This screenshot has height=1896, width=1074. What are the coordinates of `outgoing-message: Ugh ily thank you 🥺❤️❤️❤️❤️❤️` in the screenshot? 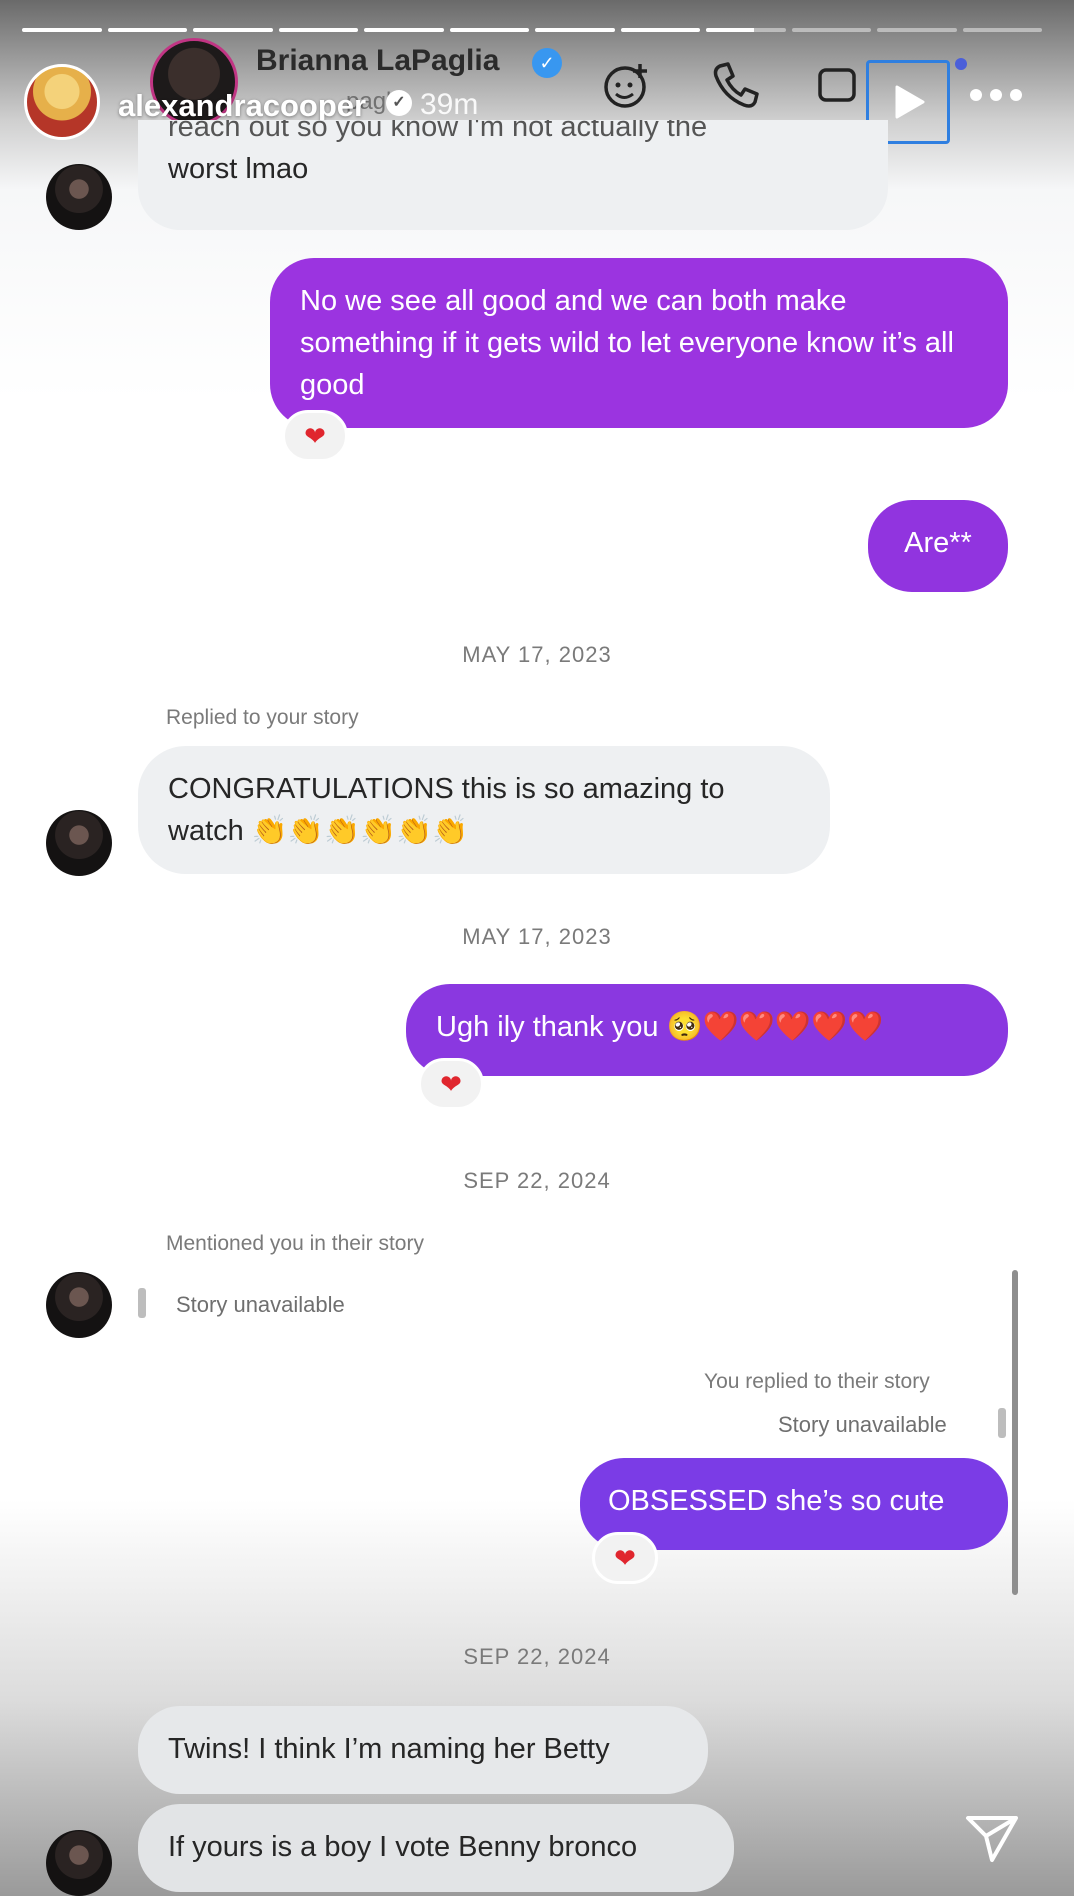 It's located at (707, 1030).